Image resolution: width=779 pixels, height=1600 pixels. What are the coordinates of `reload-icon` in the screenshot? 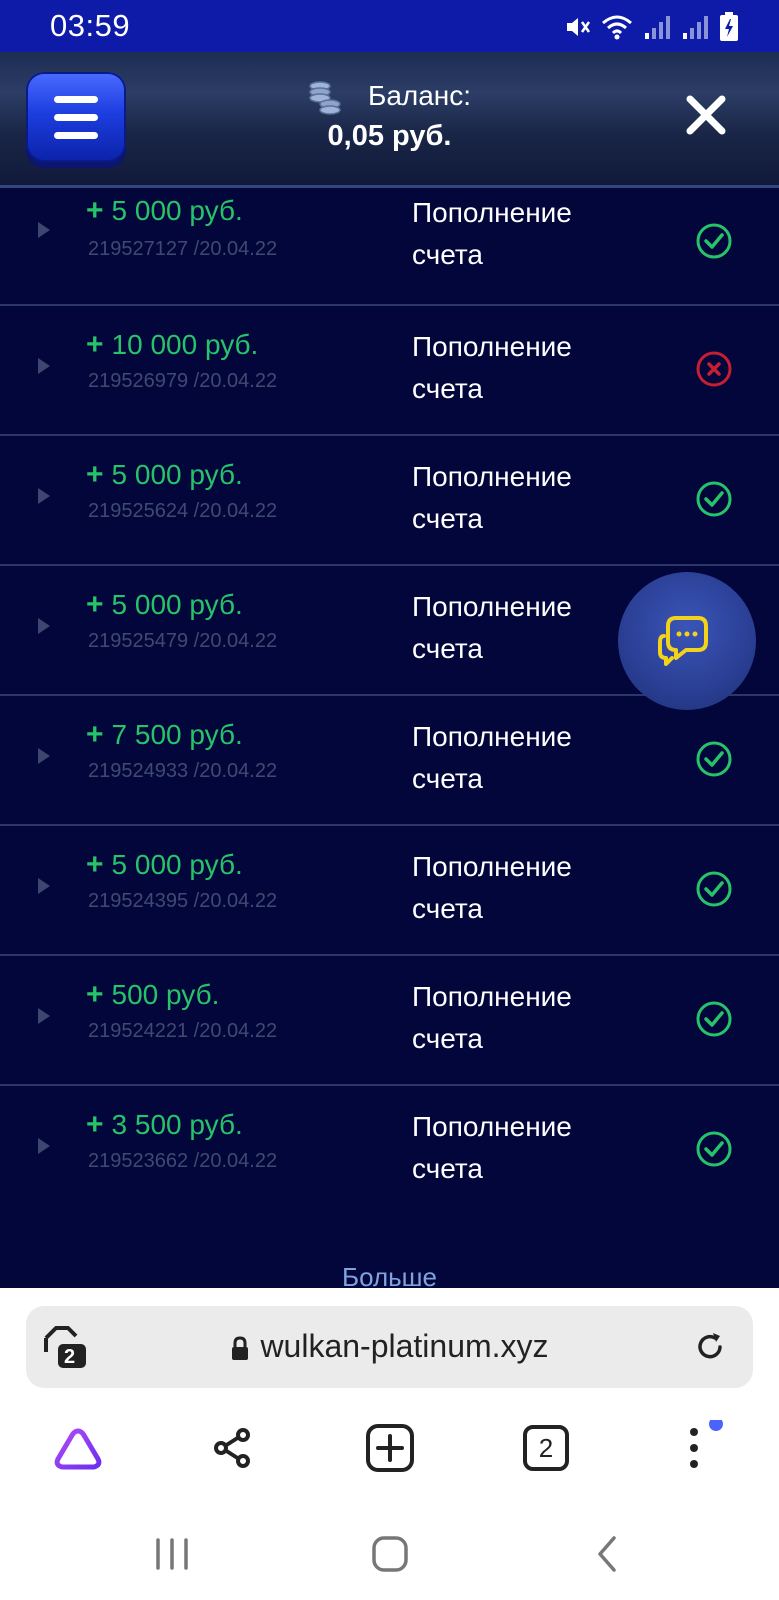 It's located at (710, 1347).